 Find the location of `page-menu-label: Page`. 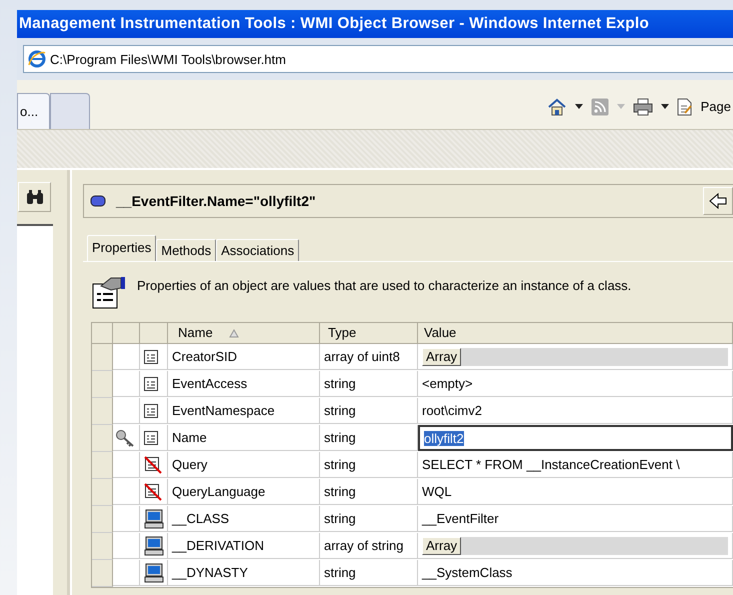

page-menu-label: Page is located at coordinates (715, 106).